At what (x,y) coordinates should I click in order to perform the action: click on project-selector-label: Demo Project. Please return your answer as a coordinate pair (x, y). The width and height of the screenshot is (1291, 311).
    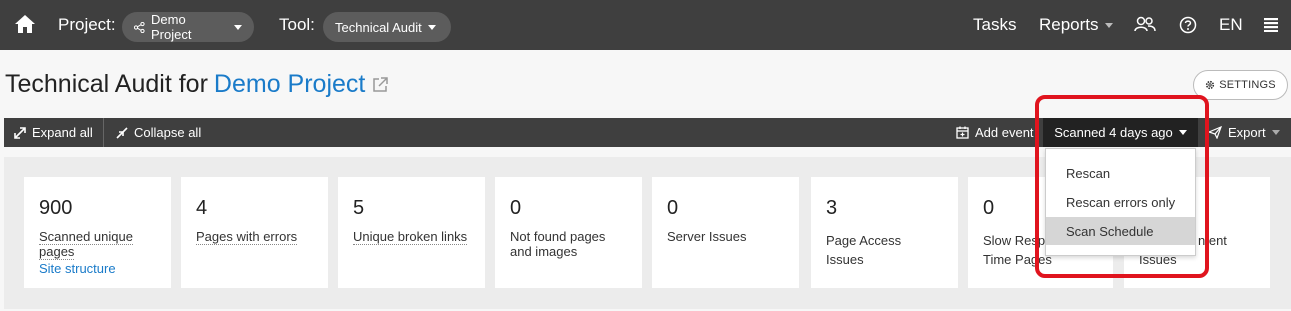
    Looking at the image, I should click on (171, 27).